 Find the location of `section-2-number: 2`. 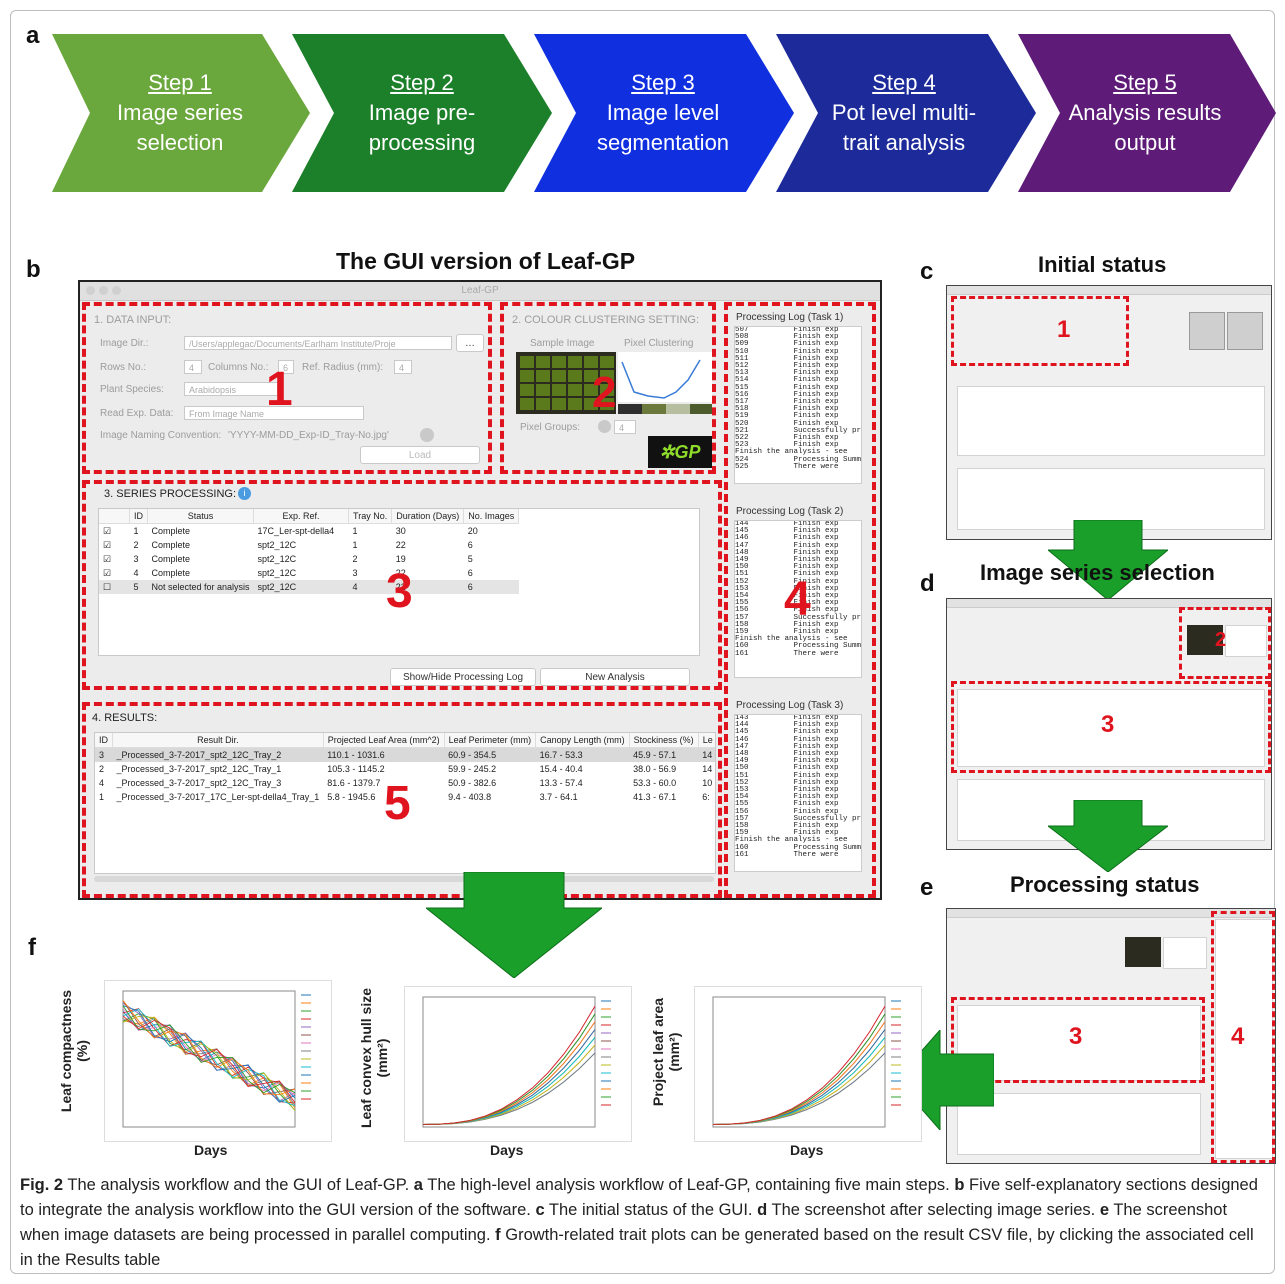

section-2-number: 2 is located at coordinates (604, 392).